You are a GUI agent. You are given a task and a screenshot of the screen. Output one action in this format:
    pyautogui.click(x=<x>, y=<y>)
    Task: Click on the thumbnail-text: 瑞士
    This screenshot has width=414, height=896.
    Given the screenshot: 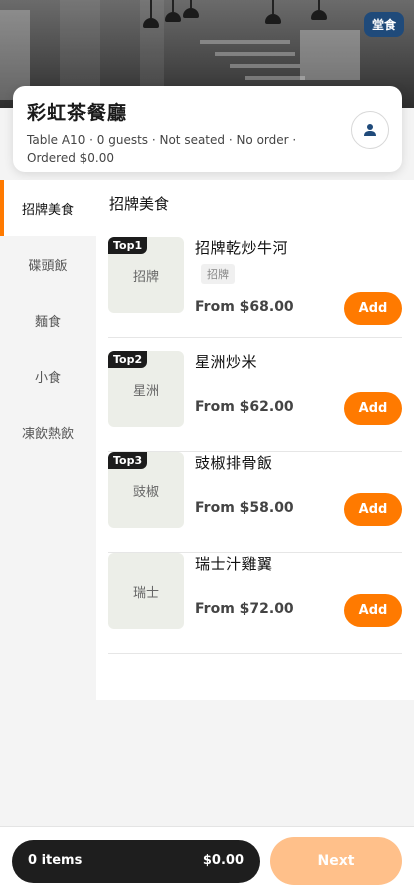 What is the action you would take?
    pyautogui.click(x=145, y=593)
    